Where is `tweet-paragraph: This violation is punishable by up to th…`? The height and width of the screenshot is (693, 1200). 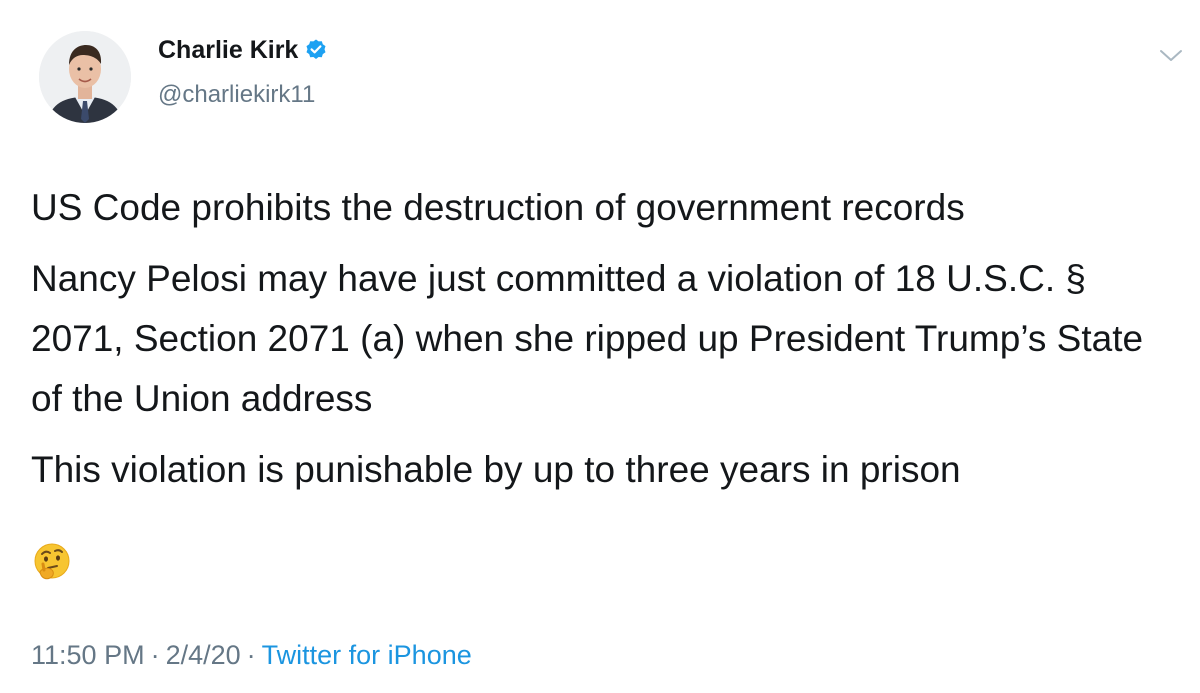
tweet-paragraph: This violation is punishable by up to th… is located at coordinates (496, 469).